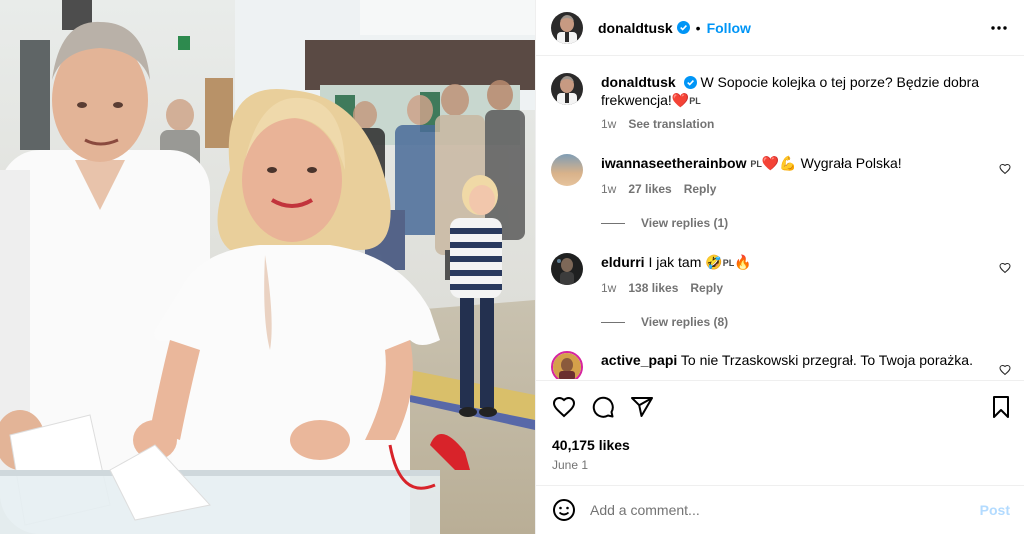  What do you see at coordinates (675, 262) in the screenshot?
I see `comment-text: I jak tam` at bounding box center [675, 262].